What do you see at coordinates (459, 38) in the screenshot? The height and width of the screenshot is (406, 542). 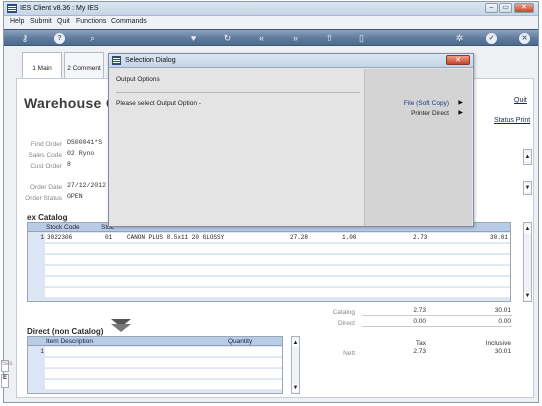 I see `settings-icon: ✲` at bounding box center [459, 38].